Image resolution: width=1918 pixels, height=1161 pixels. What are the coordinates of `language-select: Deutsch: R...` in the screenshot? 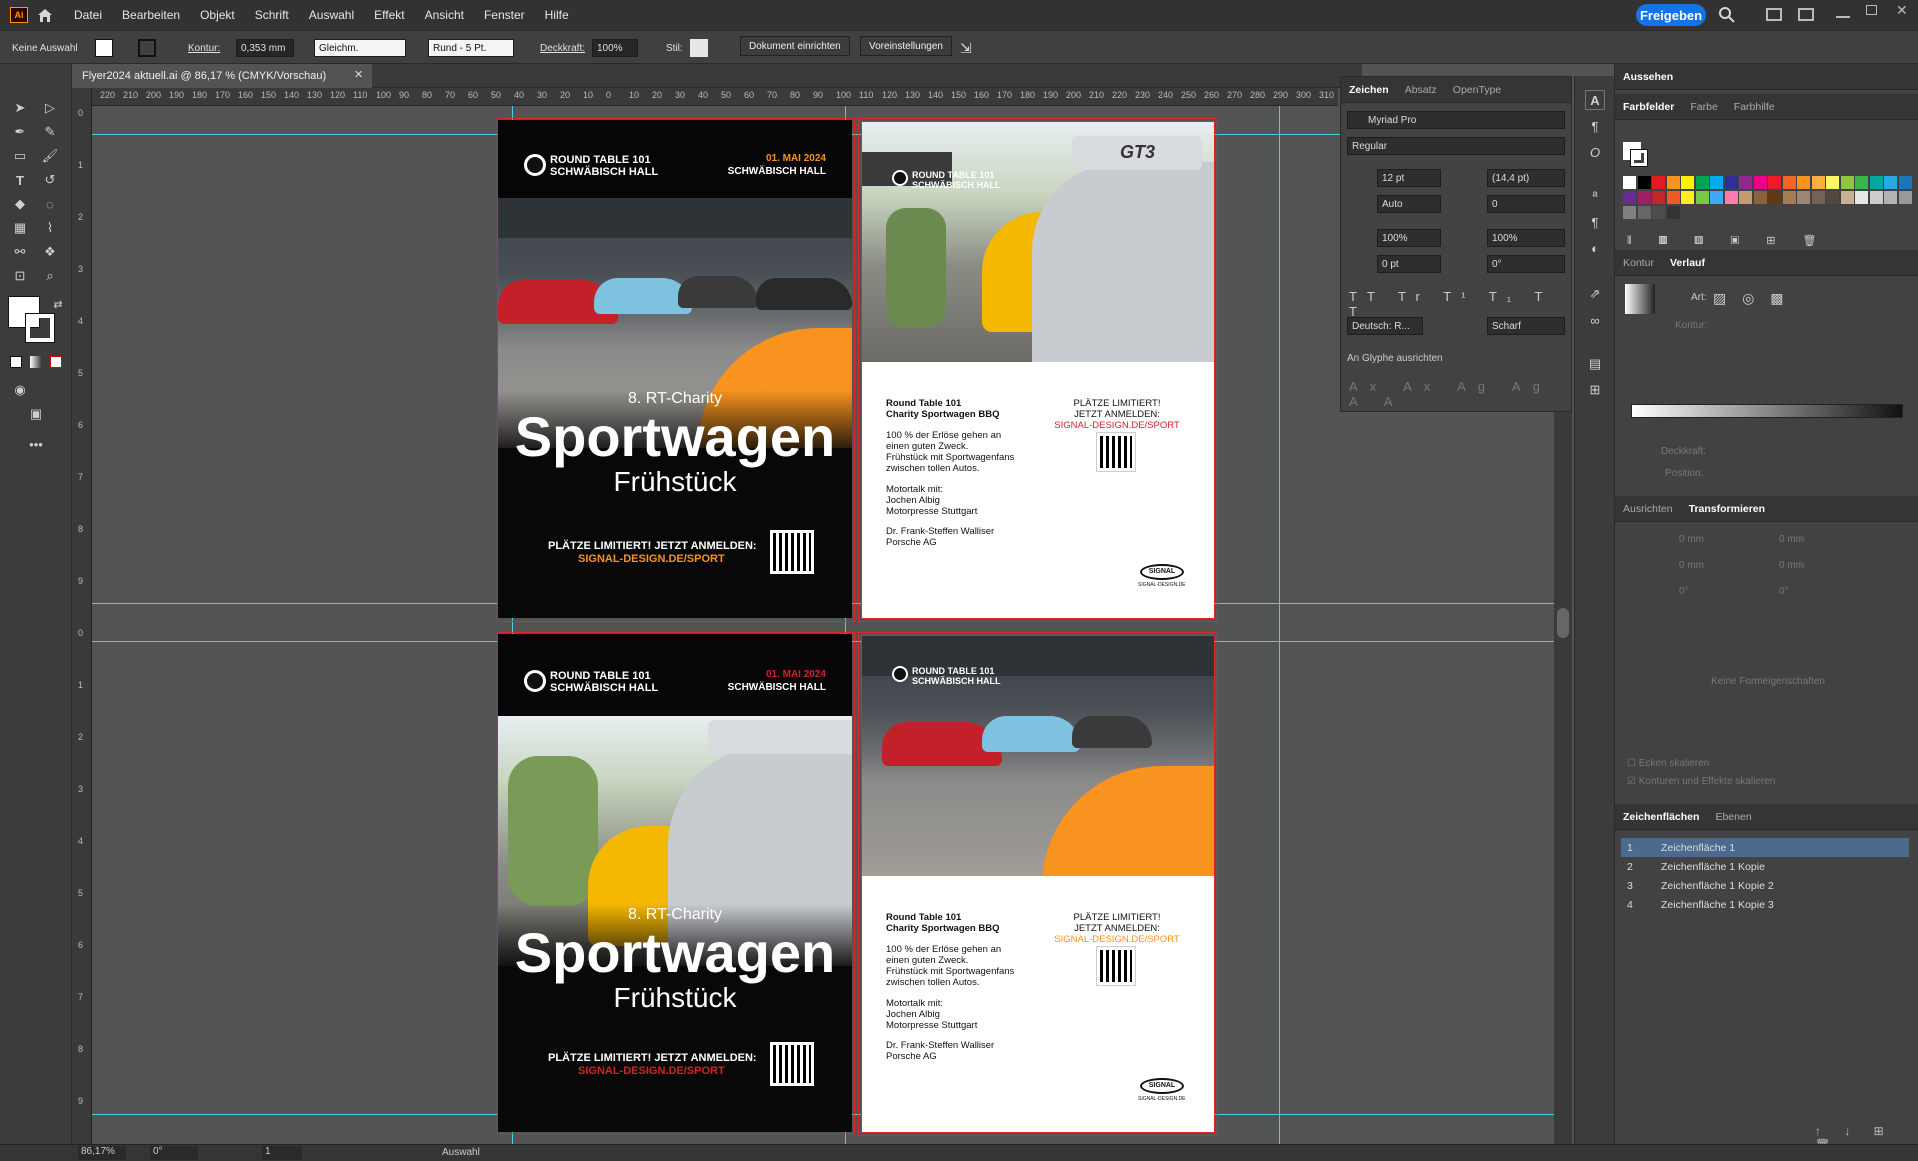 It's located at (1385, 326).